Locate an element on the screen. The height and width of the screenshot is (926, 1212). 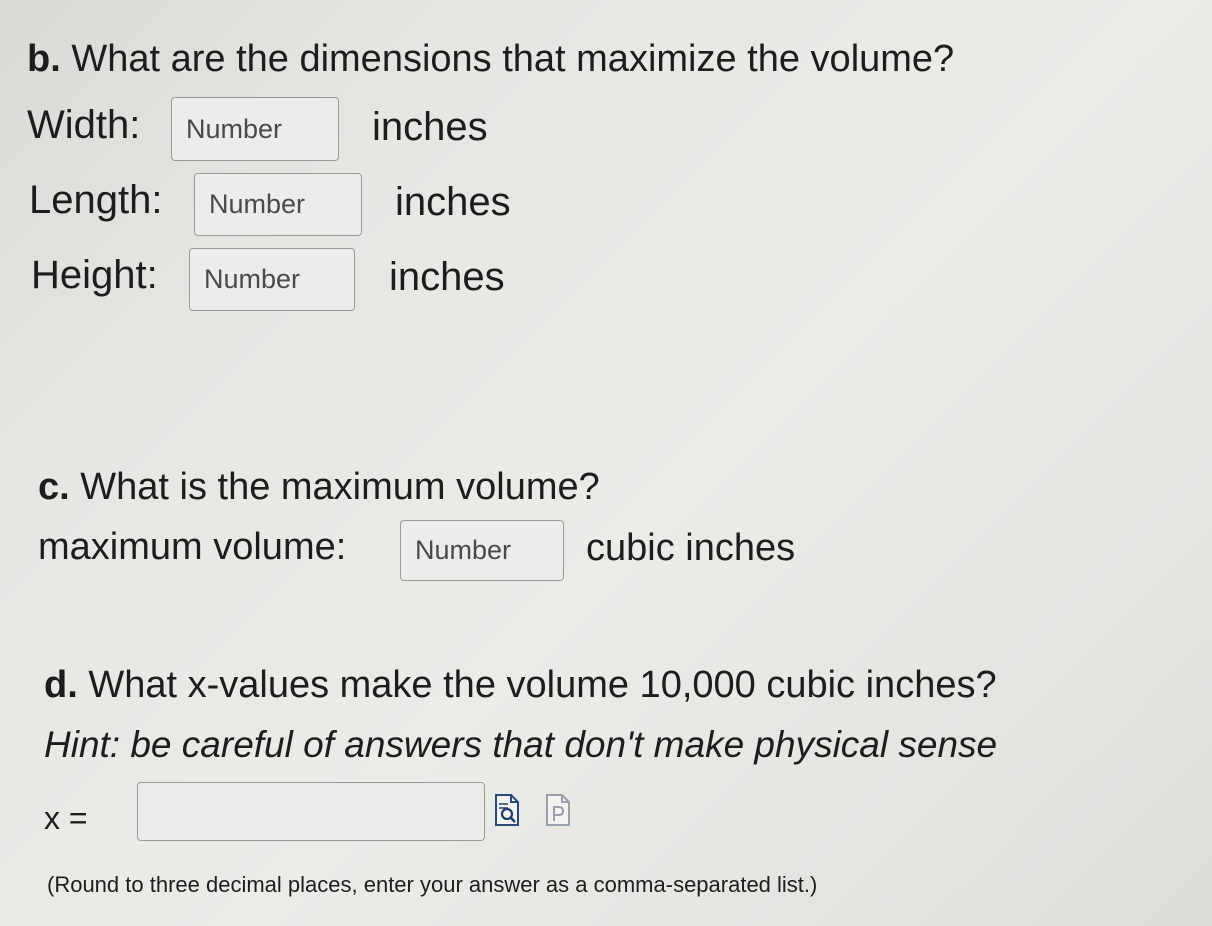
width-input is located at coordinates (255, 129).